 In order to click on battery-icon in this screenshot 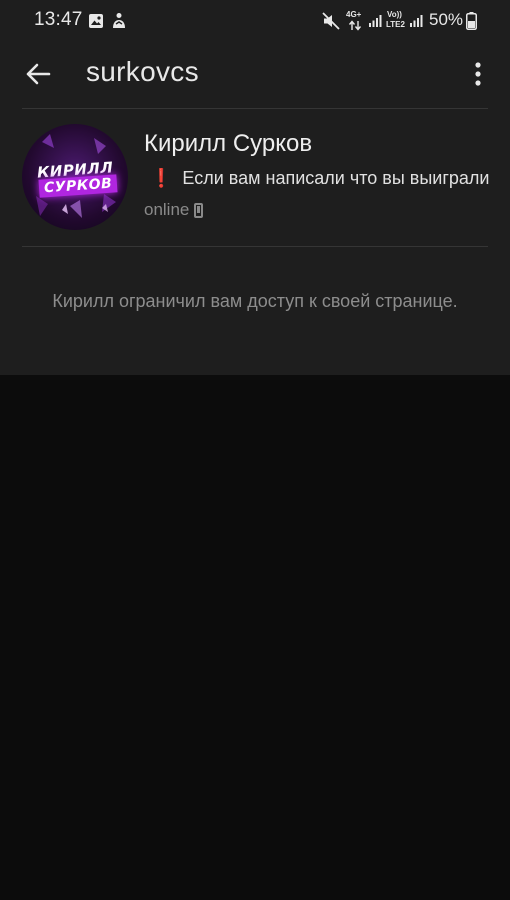, I will do `click(471, 21)`.